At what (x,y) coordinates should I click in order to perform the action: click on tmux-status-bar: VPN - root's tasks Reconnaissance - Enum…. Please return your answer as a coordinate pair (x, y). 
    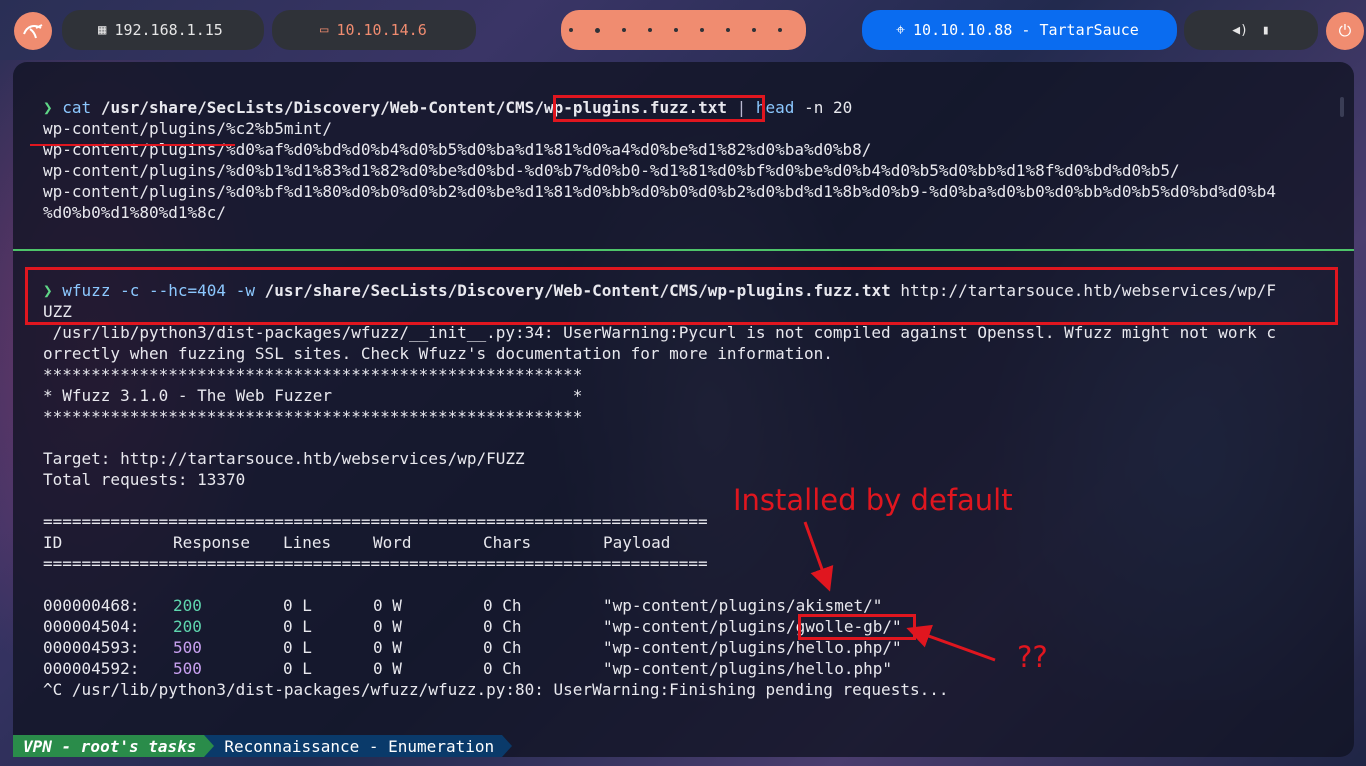
    Looking at the image, I should click on (263, 746).